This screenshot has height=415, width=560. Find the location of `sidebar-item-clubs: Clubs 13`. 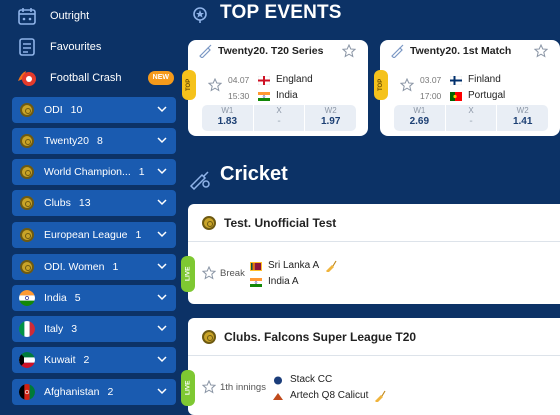

sidebar-item-clubs: Clubs 13 is located at coordinates (94, 203).